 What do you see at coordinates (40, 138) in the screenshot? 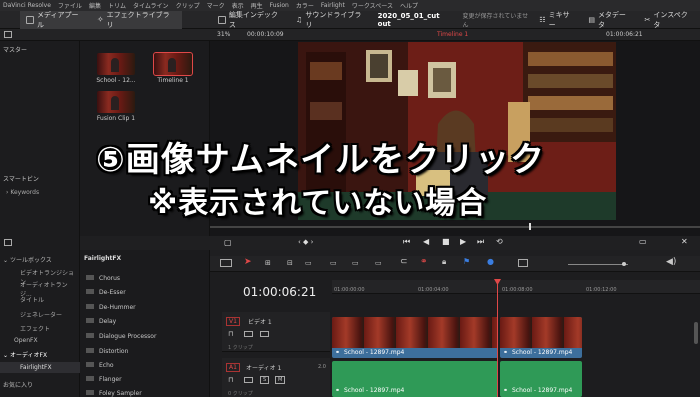
I see `bin-list-panel: マスター スマートビン › Keywords` at bounding box center [40, 138].